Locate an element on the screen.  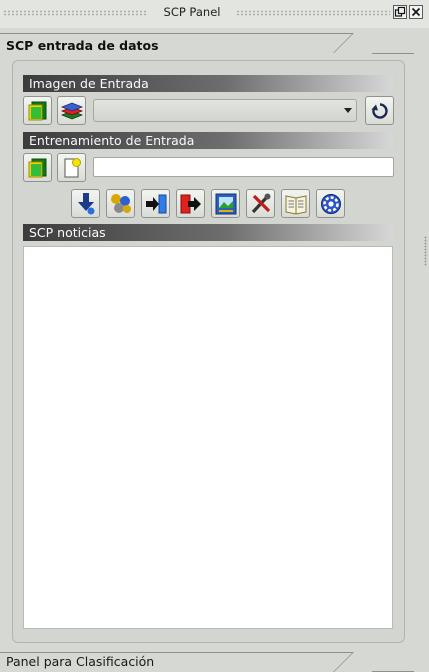
screenshot-button is located at coordinates (225, 203).